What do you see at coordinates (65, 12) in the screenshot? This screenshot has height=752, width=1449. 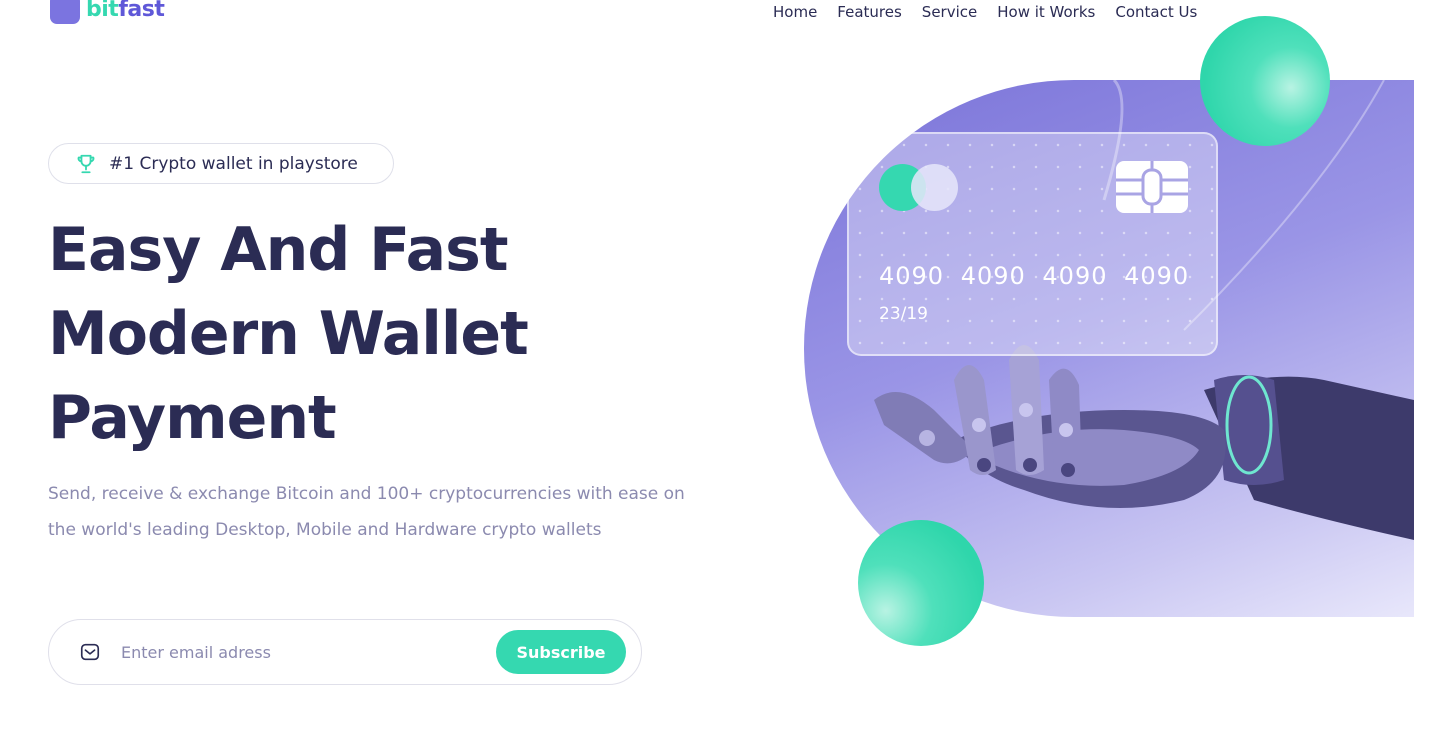 I see `wallet-icon` at bounding box center [65, 12].